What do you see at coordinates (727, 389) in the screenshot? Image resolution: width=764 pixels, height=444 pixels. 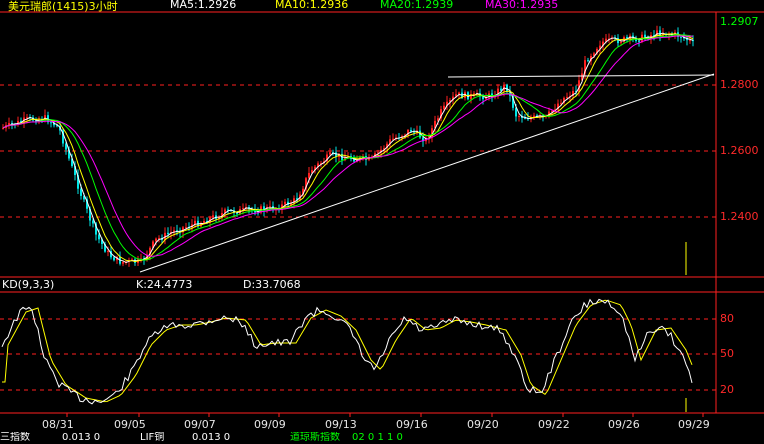 I see `kd-tick: 20` at bounding box center [727, 389].